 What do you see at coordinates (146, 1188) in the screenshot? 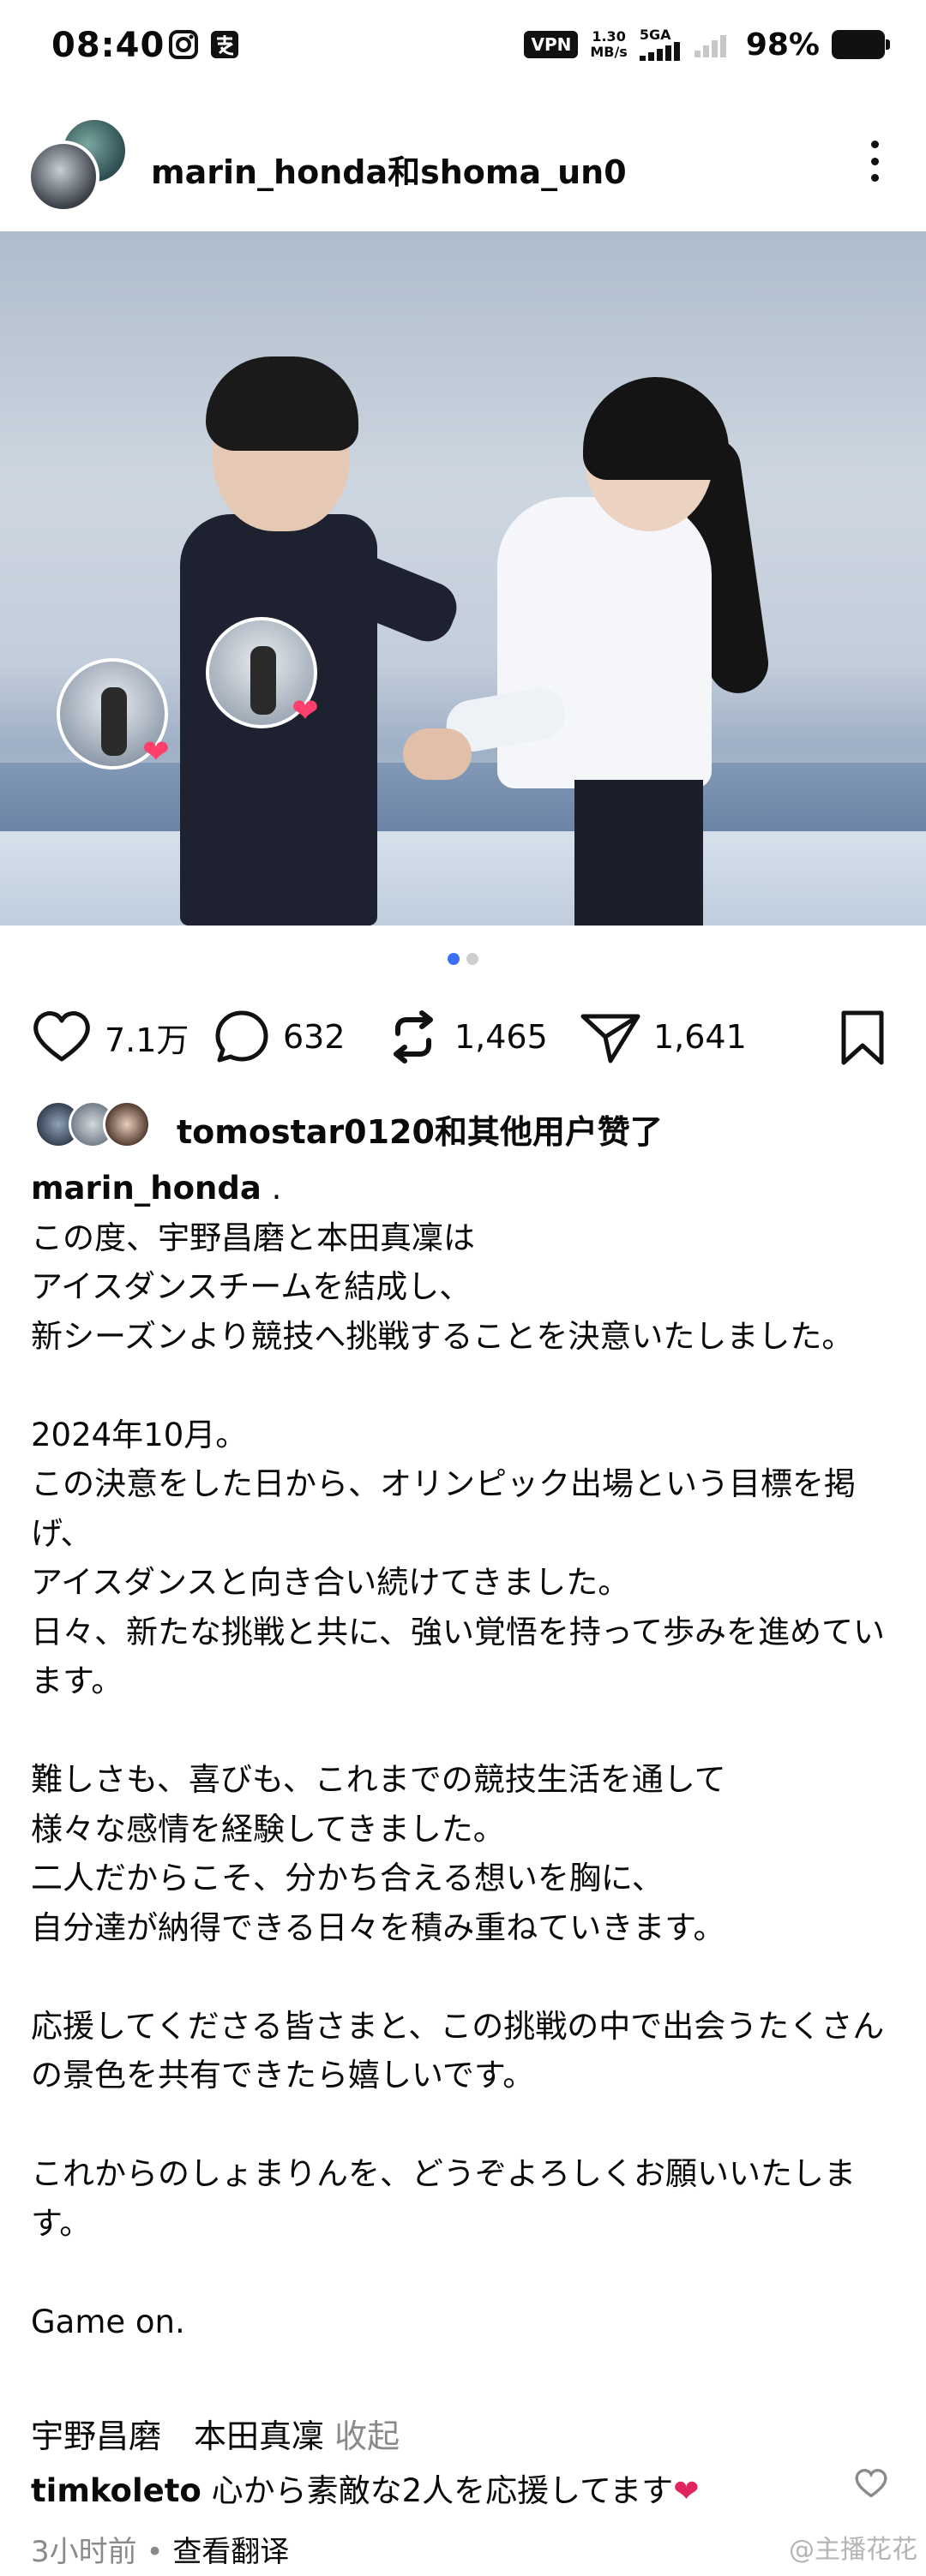
I see `caption-author: marin_honda` at bounding box center [146, 1188].